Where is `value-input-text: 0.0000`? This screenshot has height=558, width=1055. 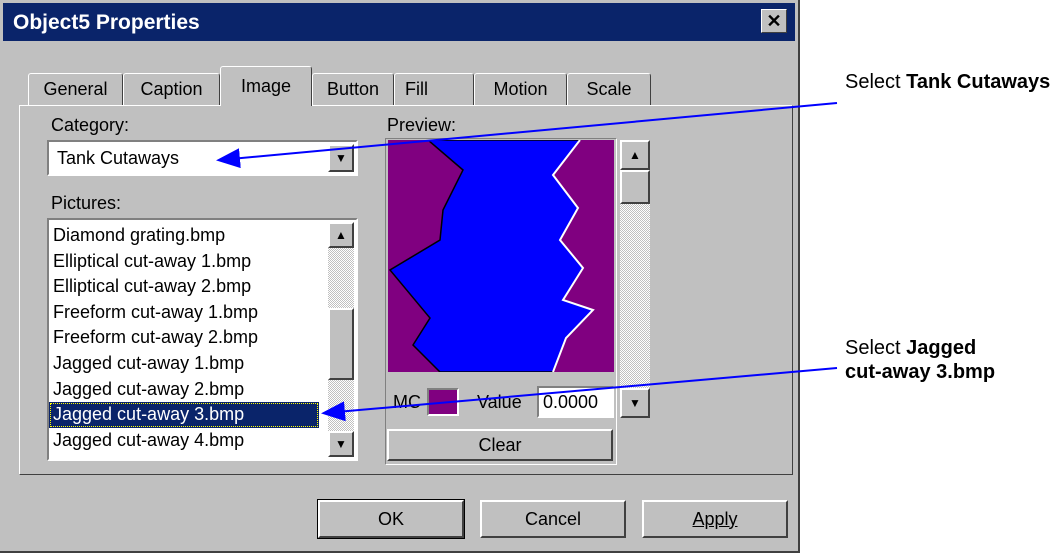 value-input-text: 0.0000 is located at coordinates (571, 402).